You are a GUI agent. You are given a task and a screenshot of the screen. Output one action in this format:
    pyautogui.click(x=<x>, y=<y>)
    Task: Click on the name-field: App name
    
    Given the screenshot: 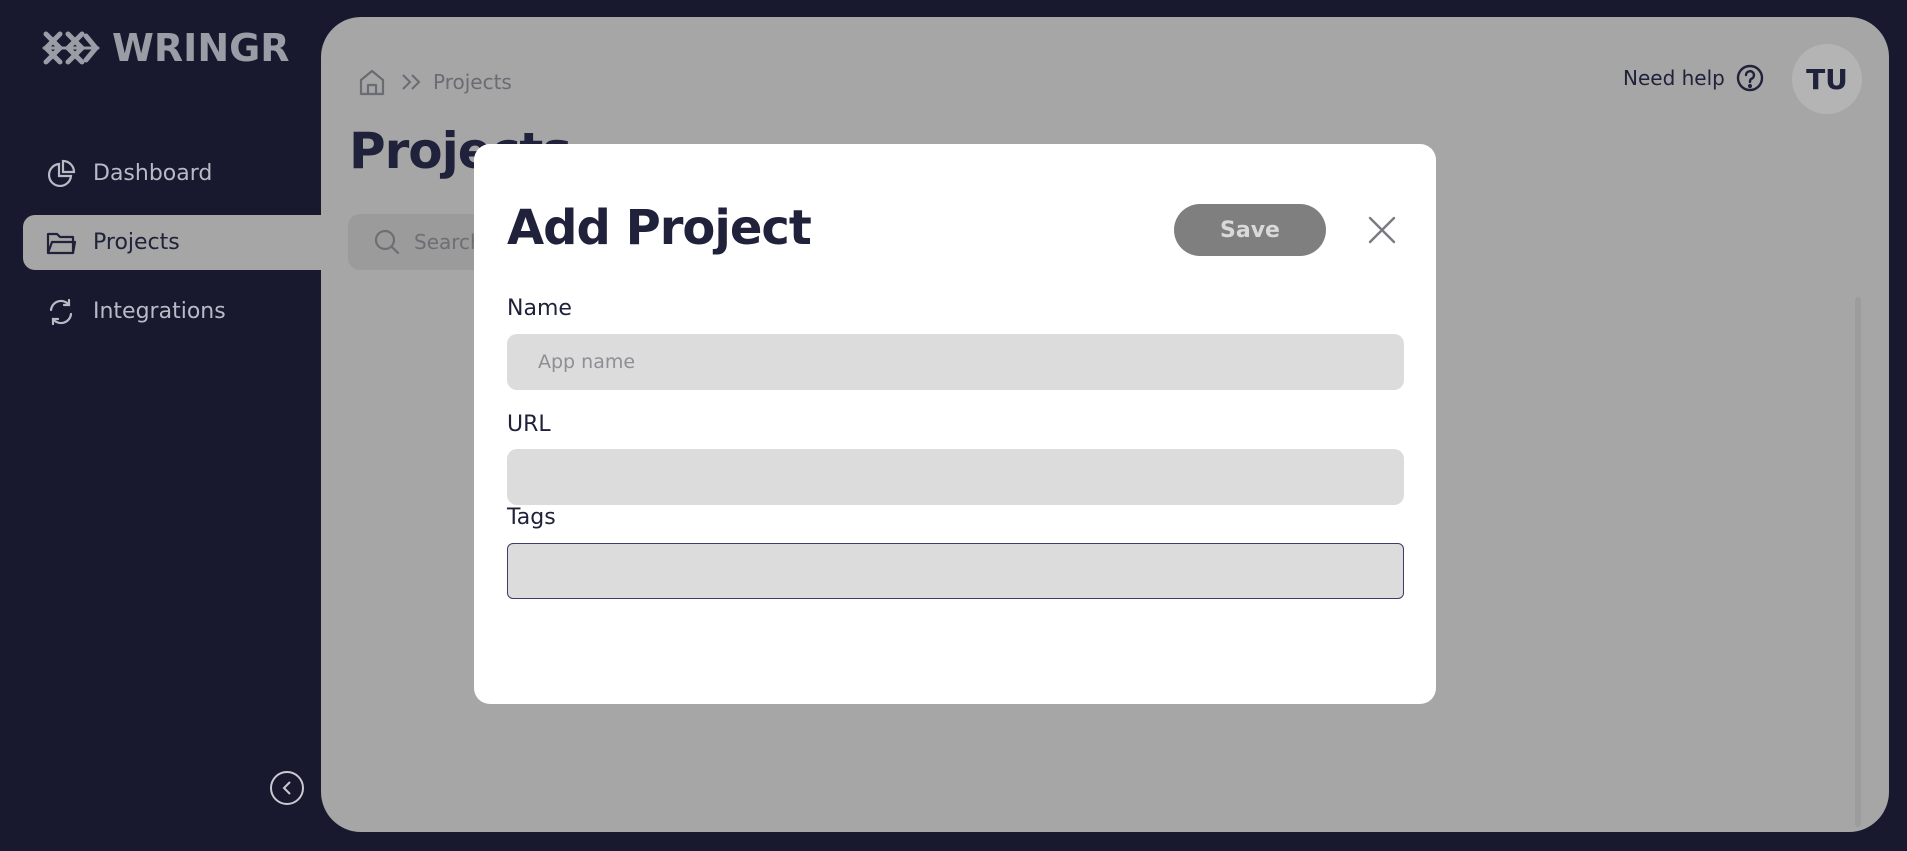 What is the action you would take?
    pyautogui.click(x=955, y=362)
    